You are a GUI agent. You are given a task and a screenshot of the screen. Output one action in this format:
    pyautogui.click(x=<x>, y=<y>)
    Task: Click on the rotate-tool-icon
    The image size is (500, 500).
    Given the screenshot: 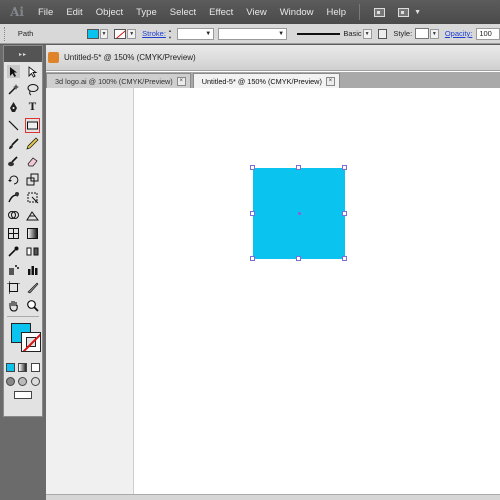 What is the action you would take?
    pyautogui.click(x=13, y=179)
    